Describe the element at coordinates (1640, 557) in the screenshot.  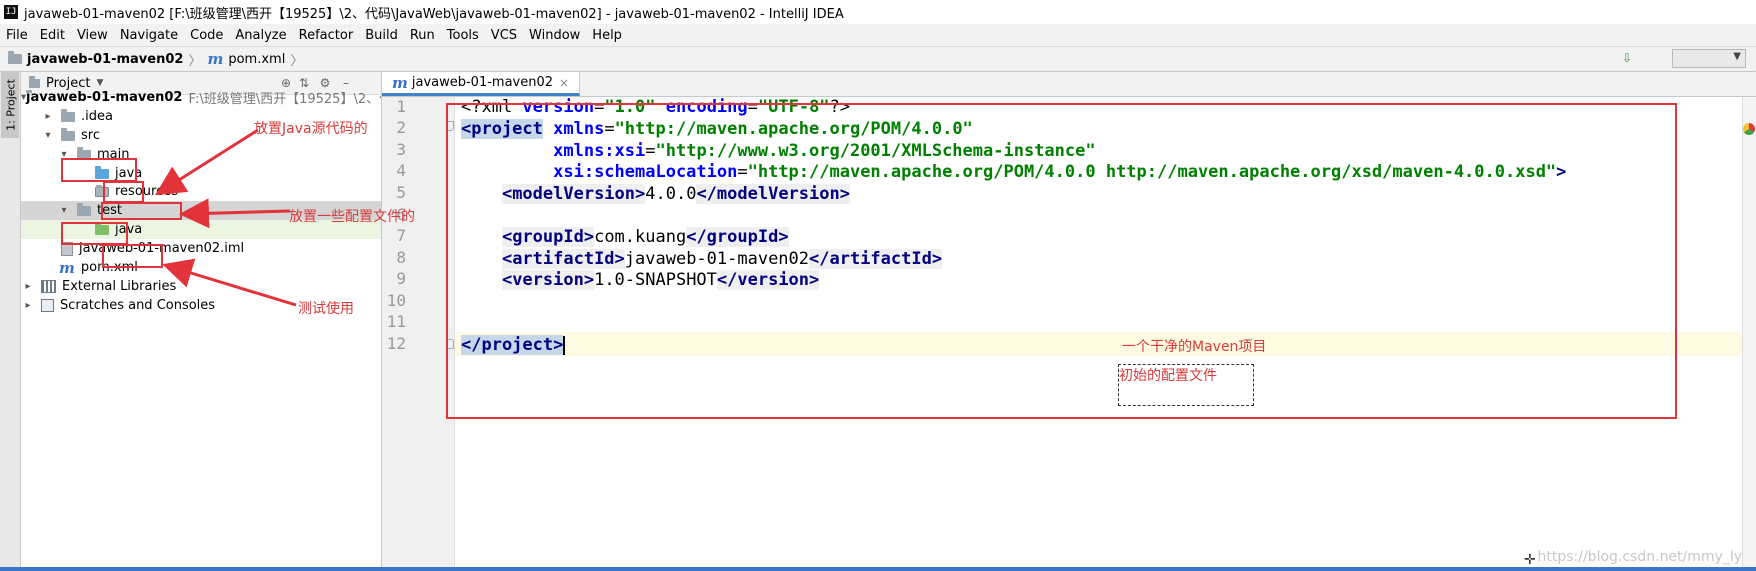
I see `watermark: https://blog.csdn.net/mmy_ly` at that location.